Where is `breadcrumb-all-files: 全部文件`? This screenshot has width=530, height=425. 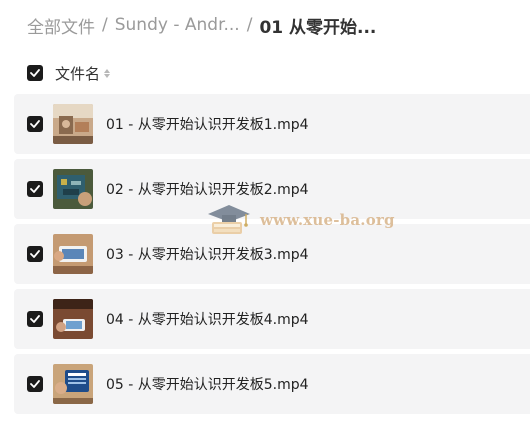
breadcrumb-all-files: 全部文件 is located at coordinates (61, 25).